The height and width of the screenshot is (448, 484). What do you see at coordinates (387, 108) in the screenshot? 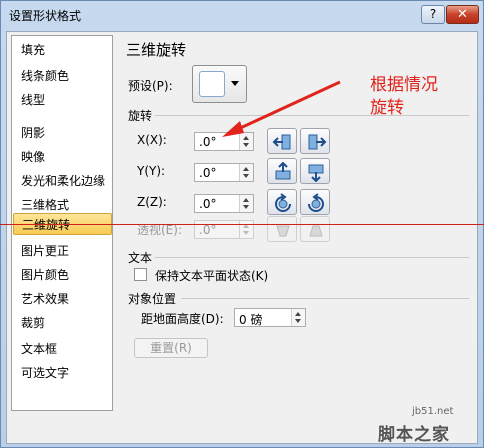
I see `annotation-line-2: 旋转` at bounding box center [387, 108].